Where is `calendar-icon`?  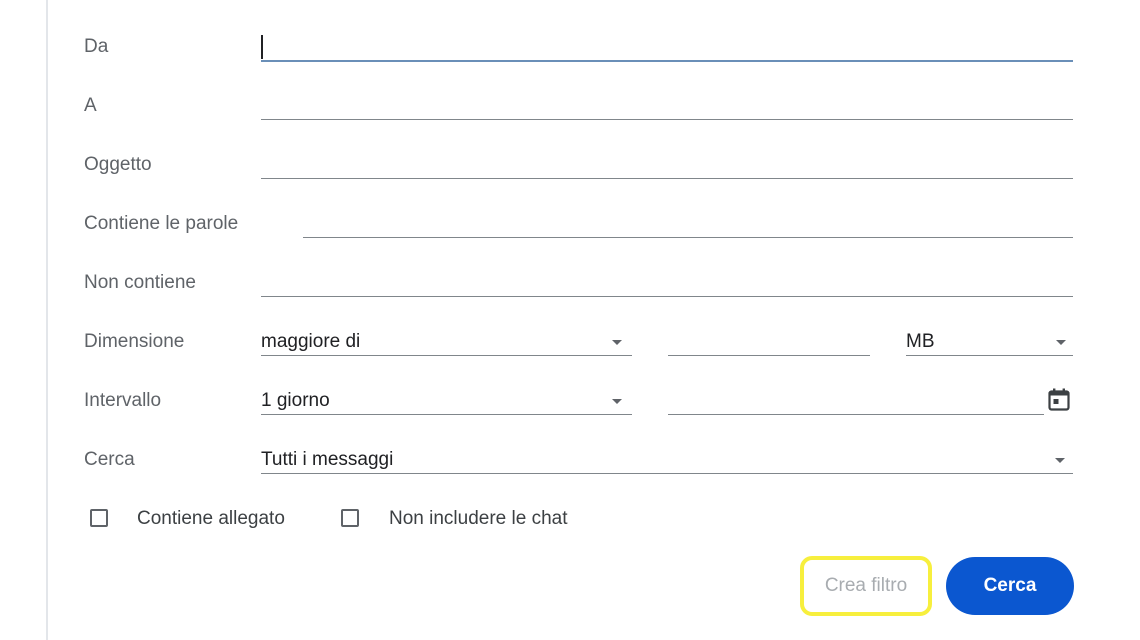 calendar-icon is located at coordinates (1059, 400).